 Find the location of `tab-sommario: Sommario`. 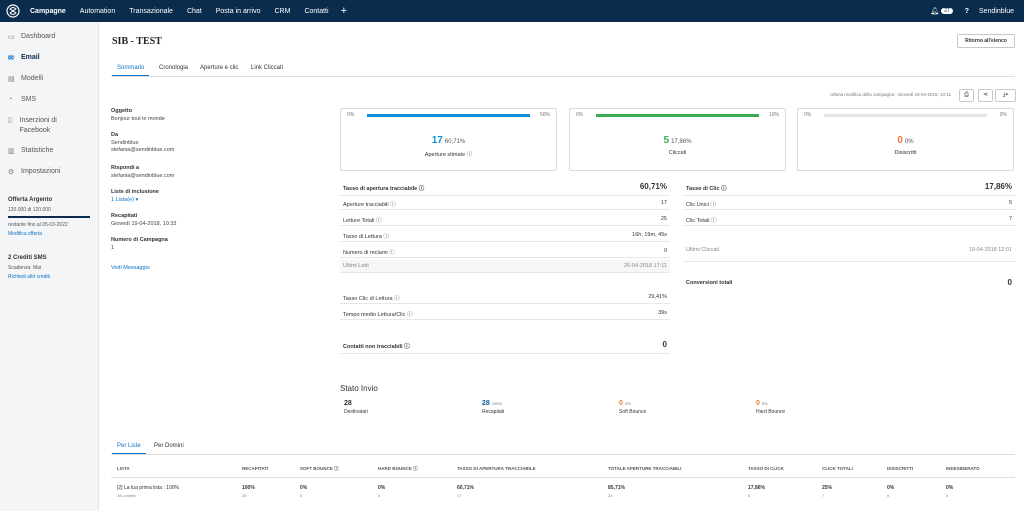

tab-sommario: Sommario is located at coordinates (130, 70).